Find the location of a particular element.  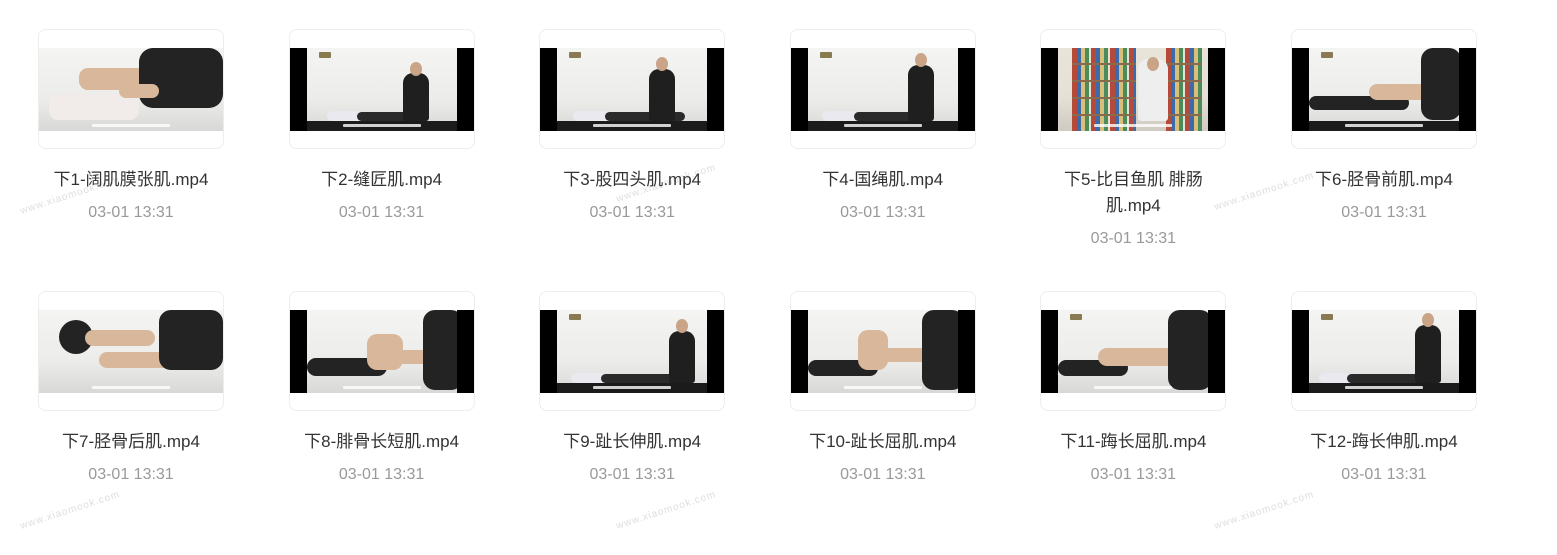

video-file-item: 下9-趾长伸肌.mp4 03-01 13:31 is located at coordinates (632, 406).